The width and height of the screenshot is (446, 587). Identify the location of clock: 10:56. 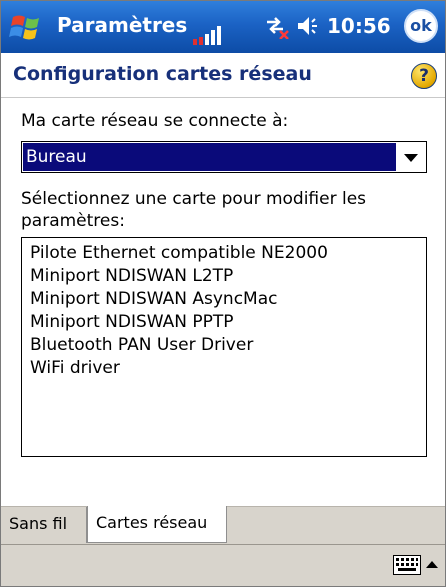
(359, 26).